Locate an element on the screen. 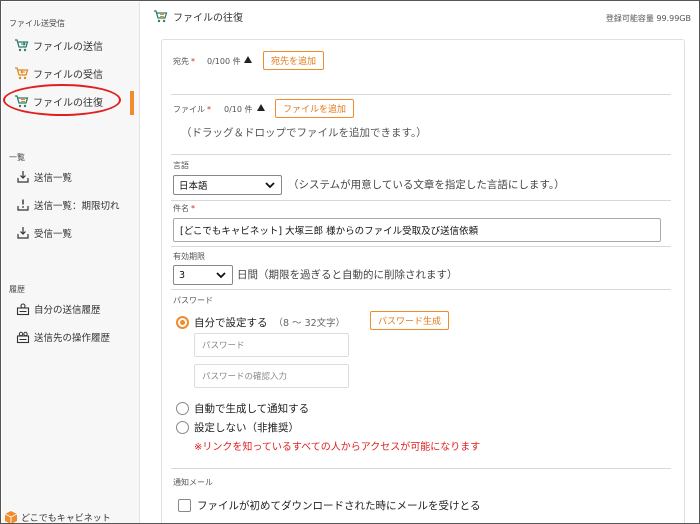 This screenshot has width=700, height=524. password-input: パスワード is located at coordinates (271, 345).